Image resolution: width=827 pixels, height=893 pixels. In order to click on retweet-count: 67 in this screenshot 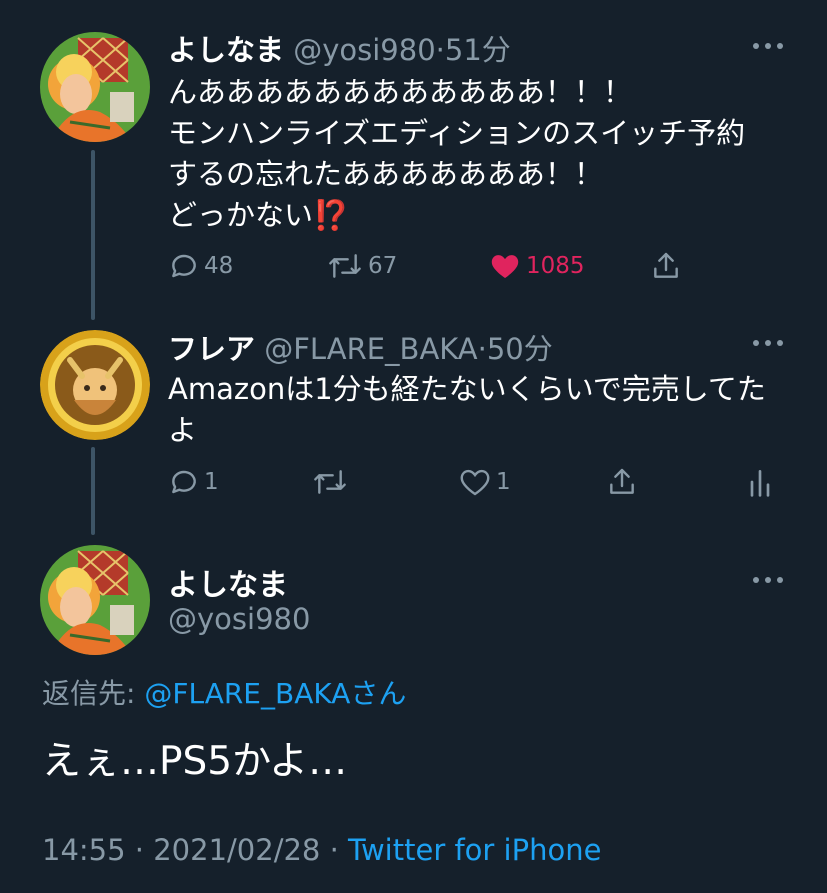, I will do `click(383, 266)`.